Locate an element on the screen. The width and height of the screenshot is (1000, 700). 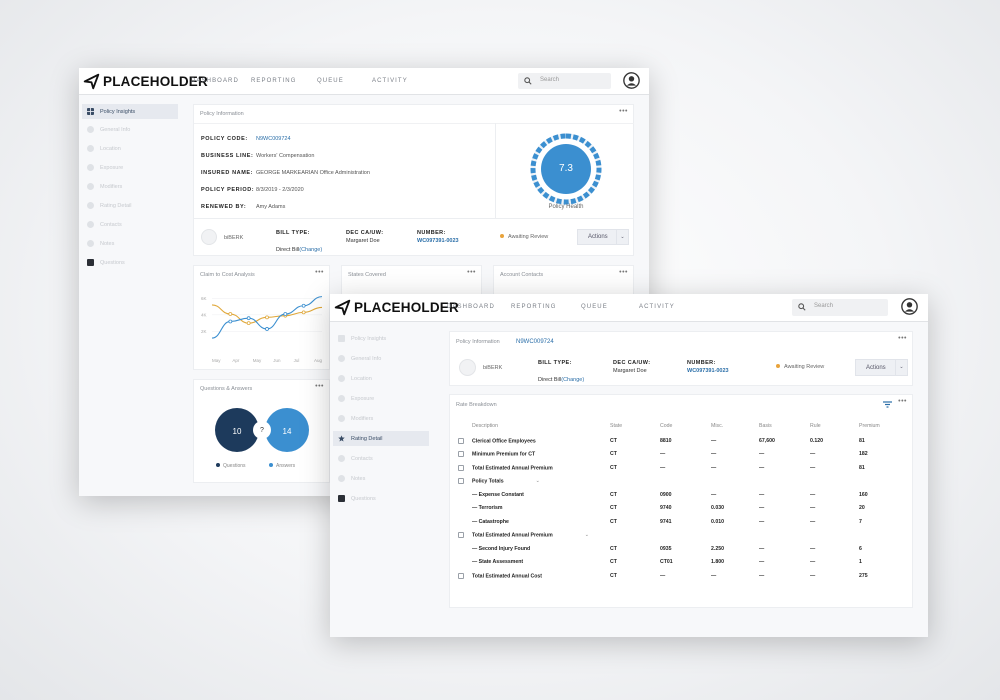
bill-type-group: Direct Bill(Change) is located at coordinates (561, 377).